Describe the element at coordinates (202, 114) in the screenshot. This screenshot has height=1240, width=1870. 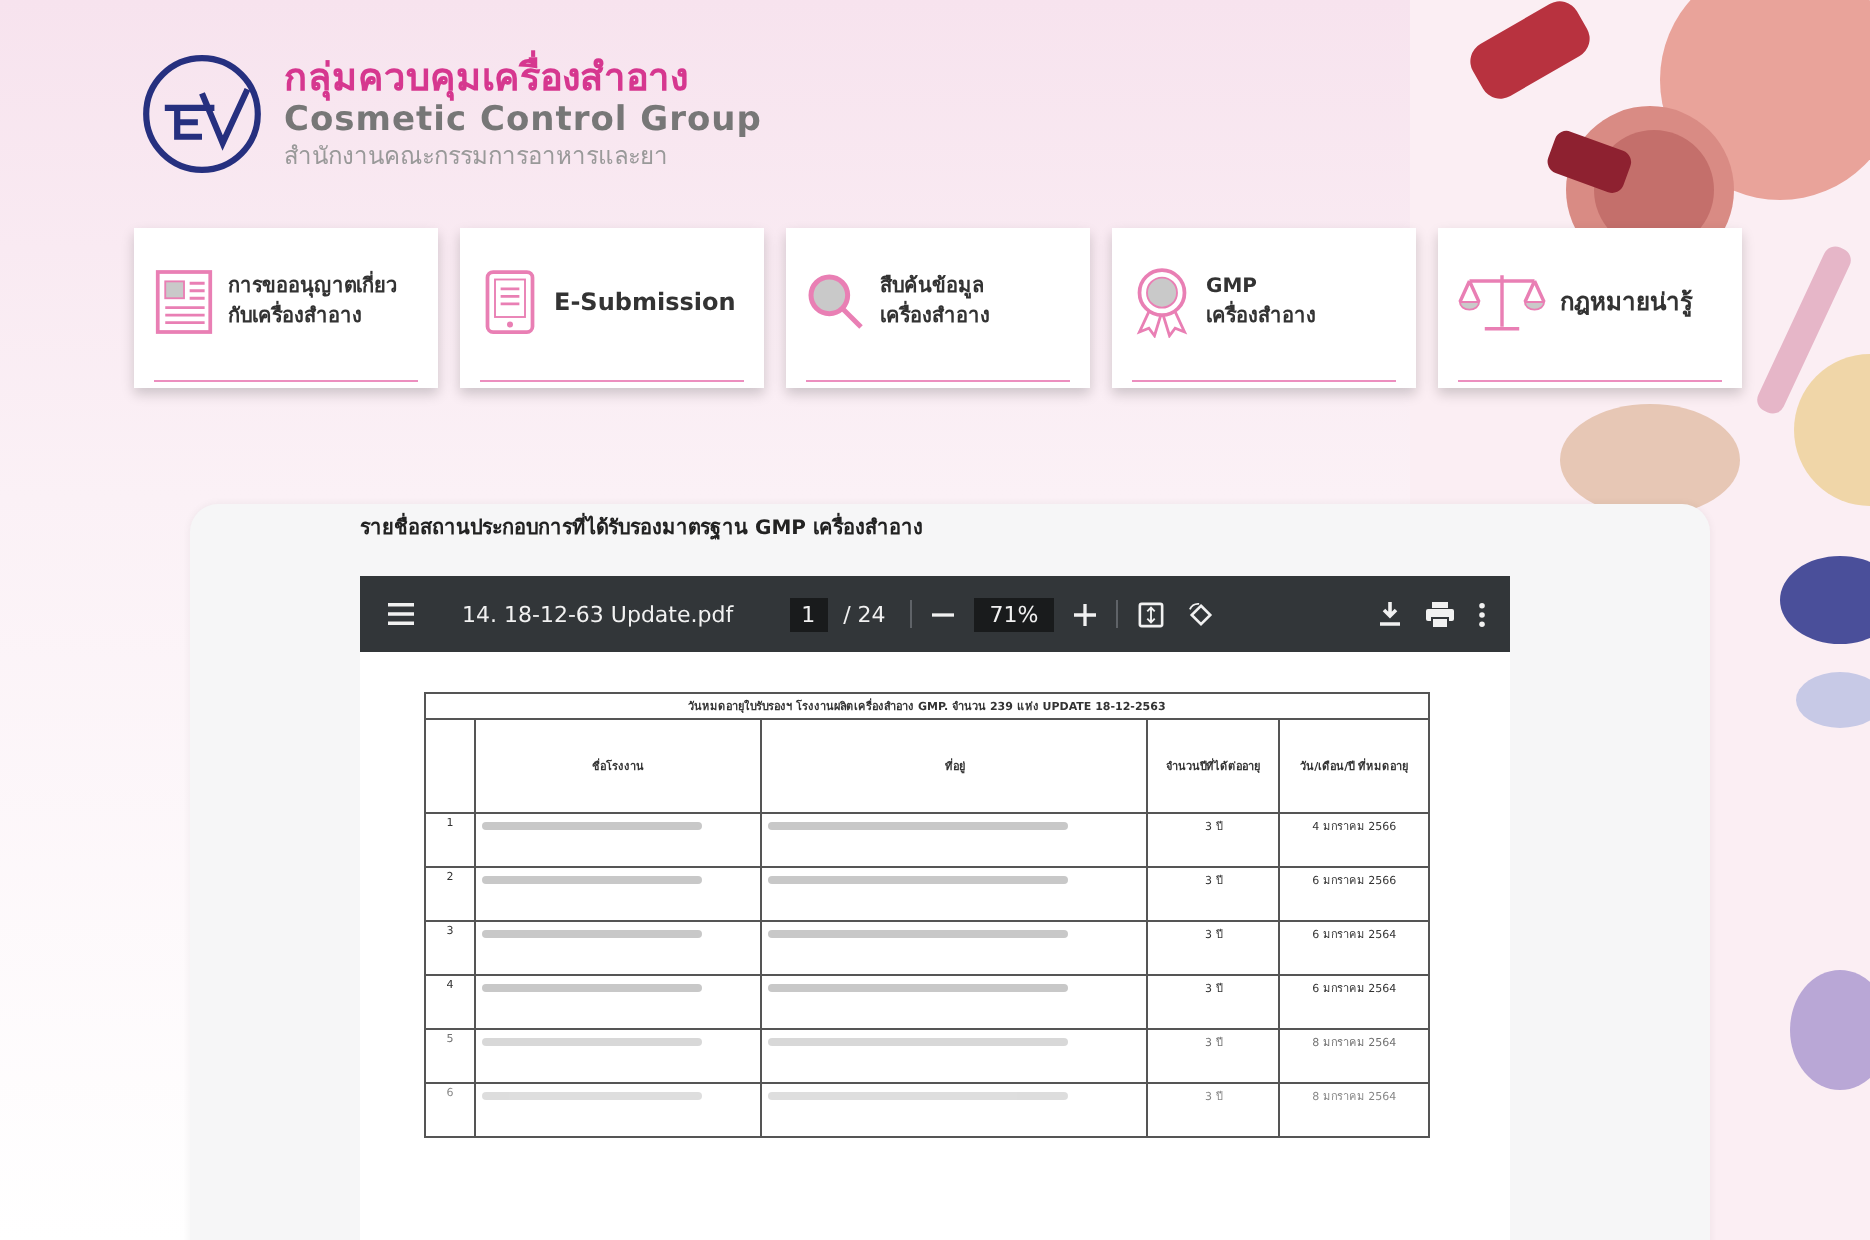
I see `logo-icon` at that location.